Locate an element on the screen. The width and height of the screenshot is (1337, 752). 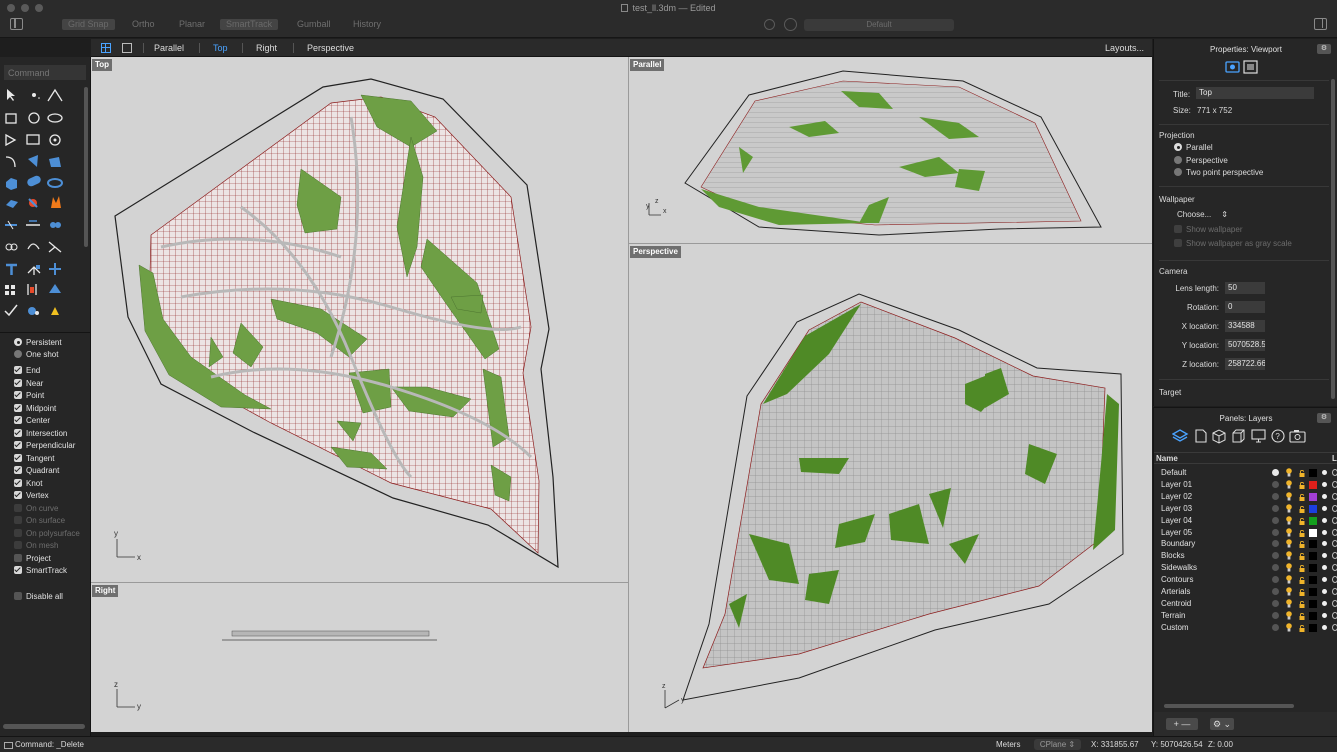
move-icon is located at coordinates (34, 270).